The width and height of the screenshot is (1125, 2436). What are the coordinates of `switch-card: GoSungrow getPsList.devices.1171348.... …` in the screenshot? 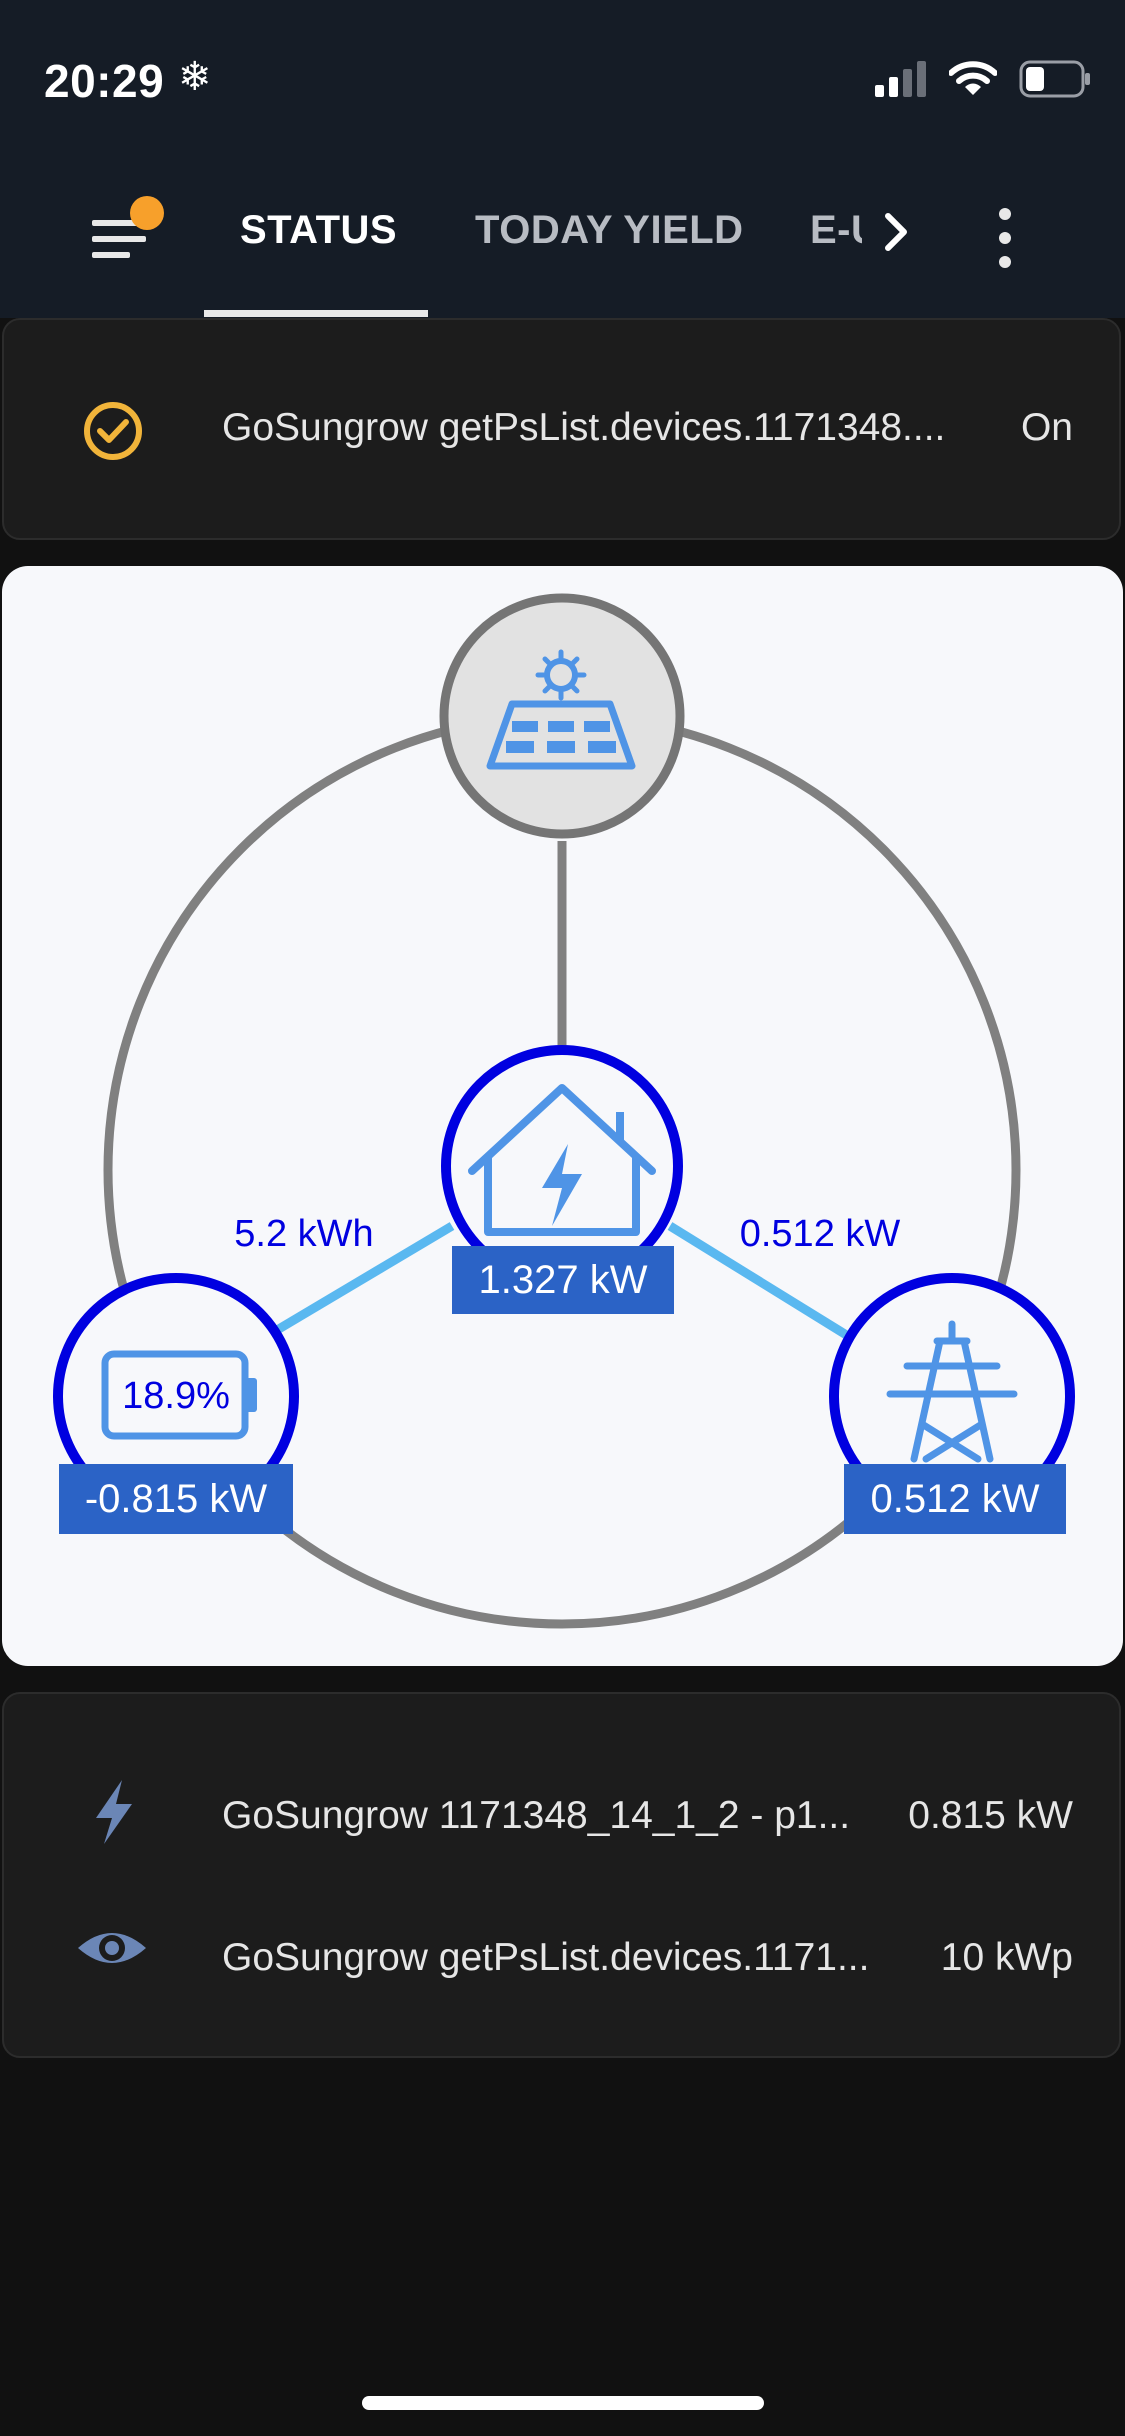 It's located at (561, 429).